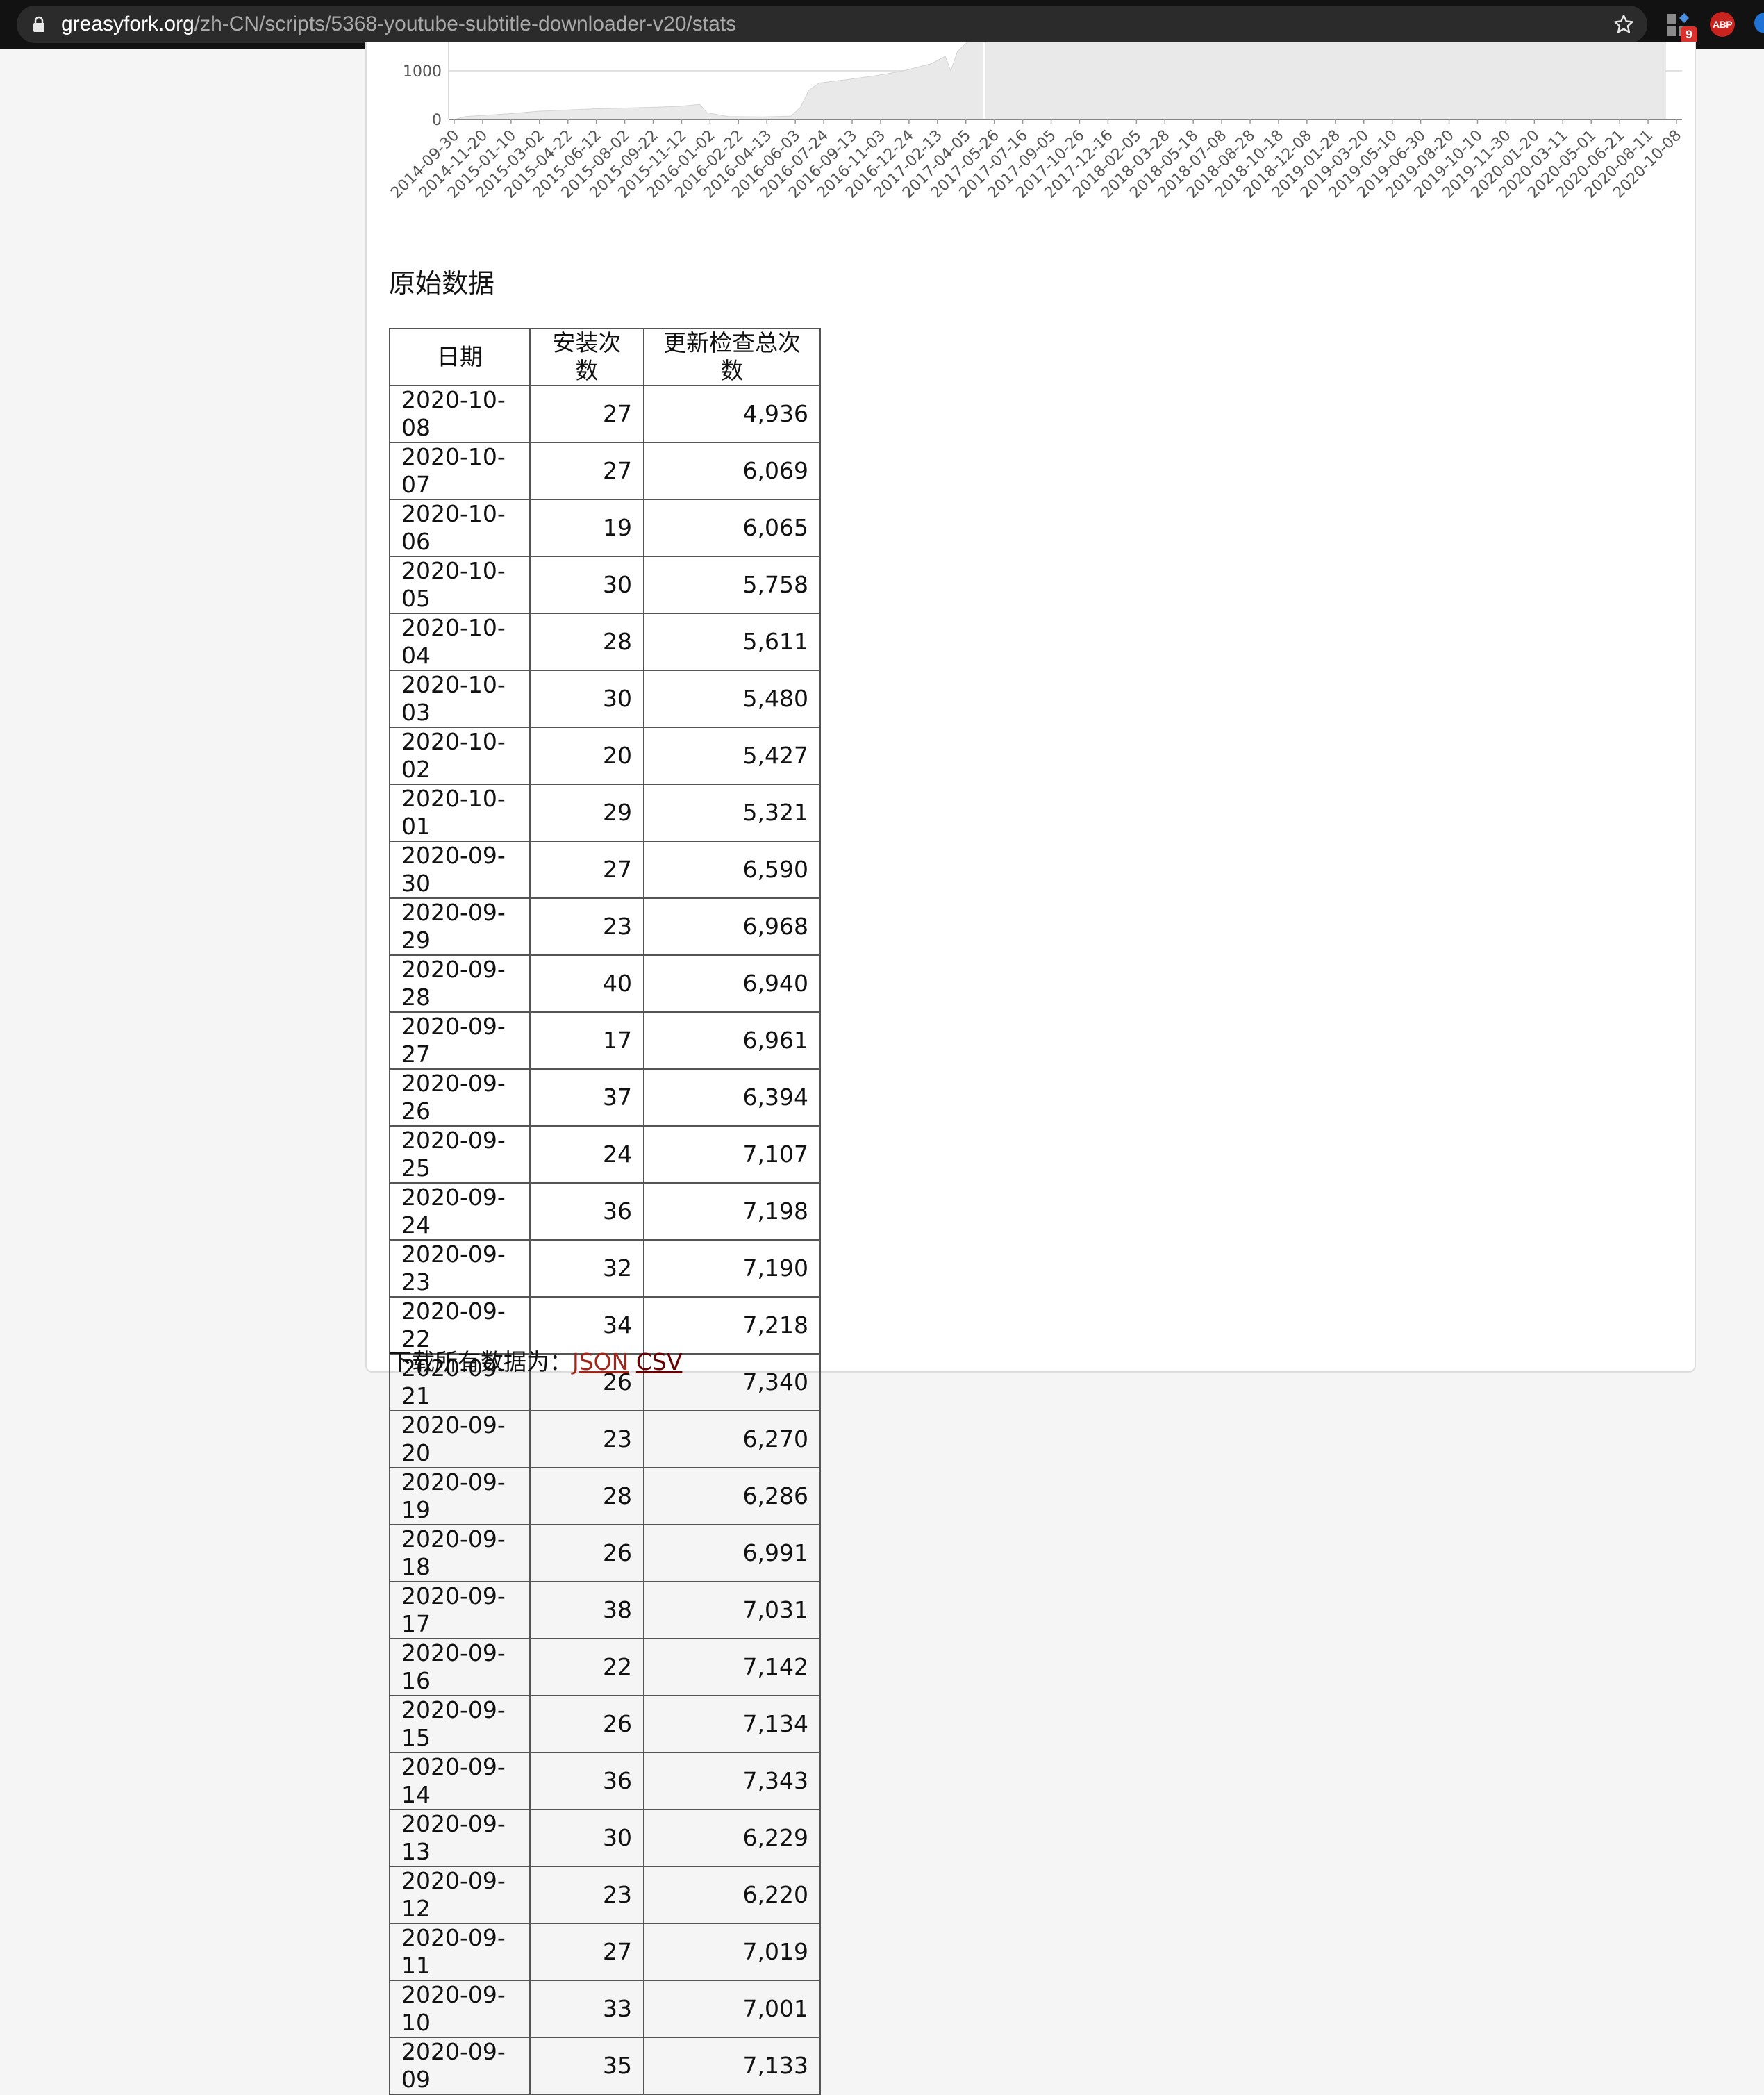 This screenshot has height=2095, width=1764. Describe the element at coordinates (460, 414) in the screenshot. I see `cell-date: 2020-10-08` at that location.